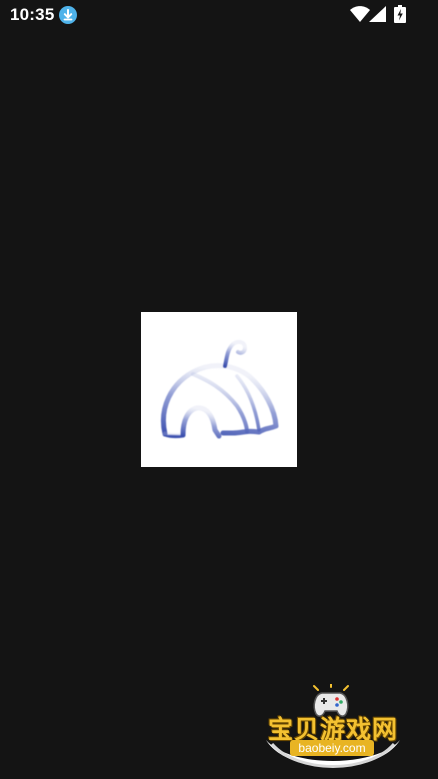 The width and height of the screenshot is (438, 779). I want to click on igloo-tent-logo-icon, so click(220, 389).